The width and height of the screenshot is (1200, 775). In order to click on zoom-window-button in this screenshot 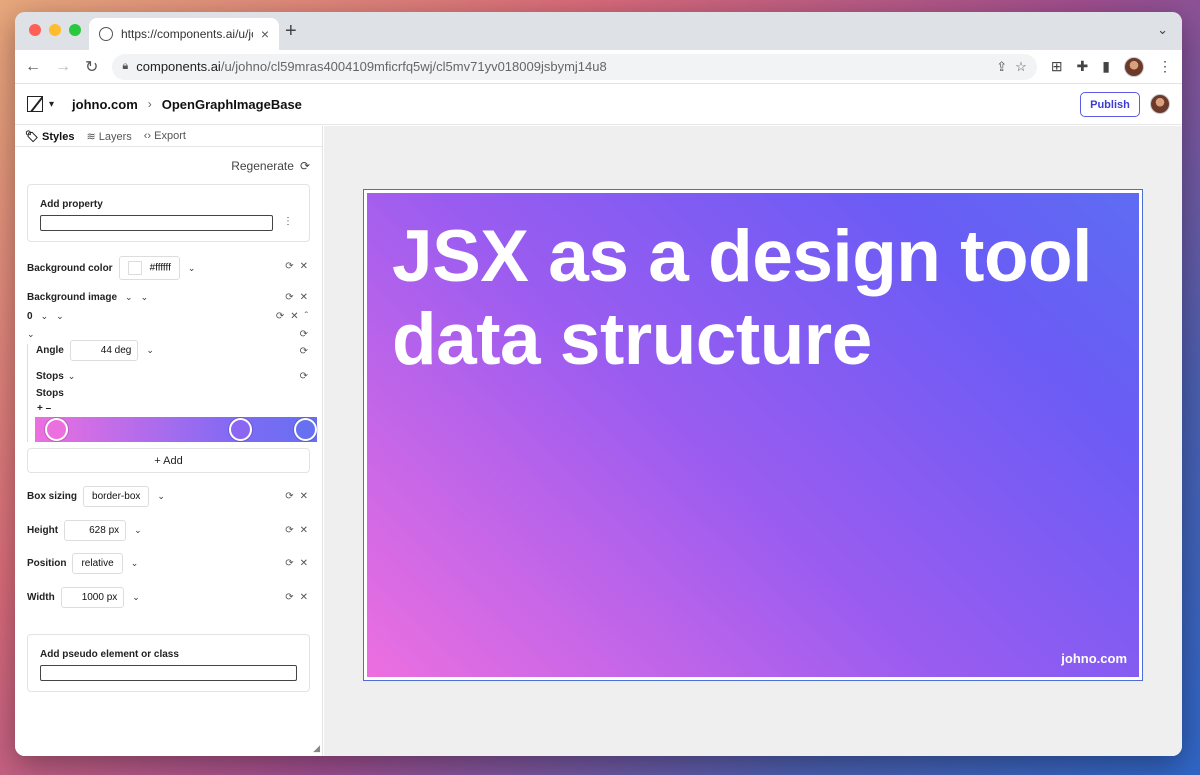, I will do `click(75, 30)`.